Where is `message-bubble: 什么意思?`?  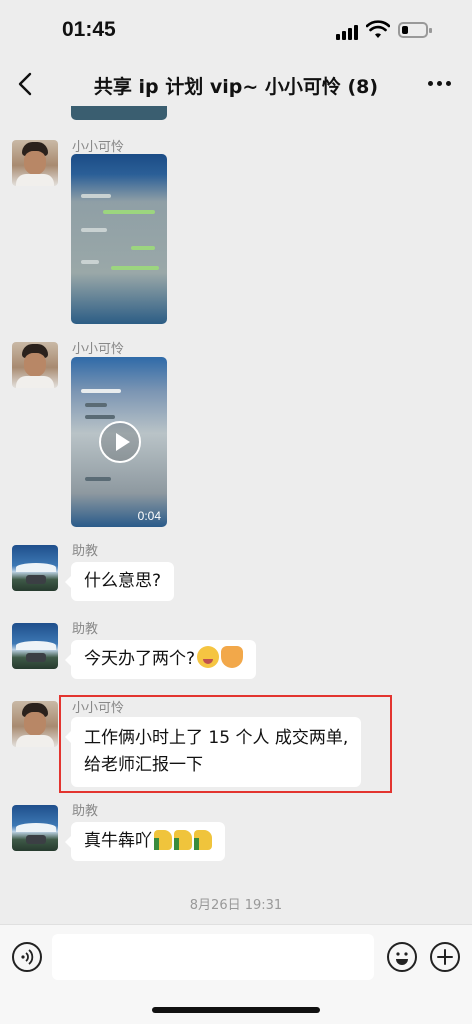
message-bubble: 什么意思? is located at coordinates (119, 581).